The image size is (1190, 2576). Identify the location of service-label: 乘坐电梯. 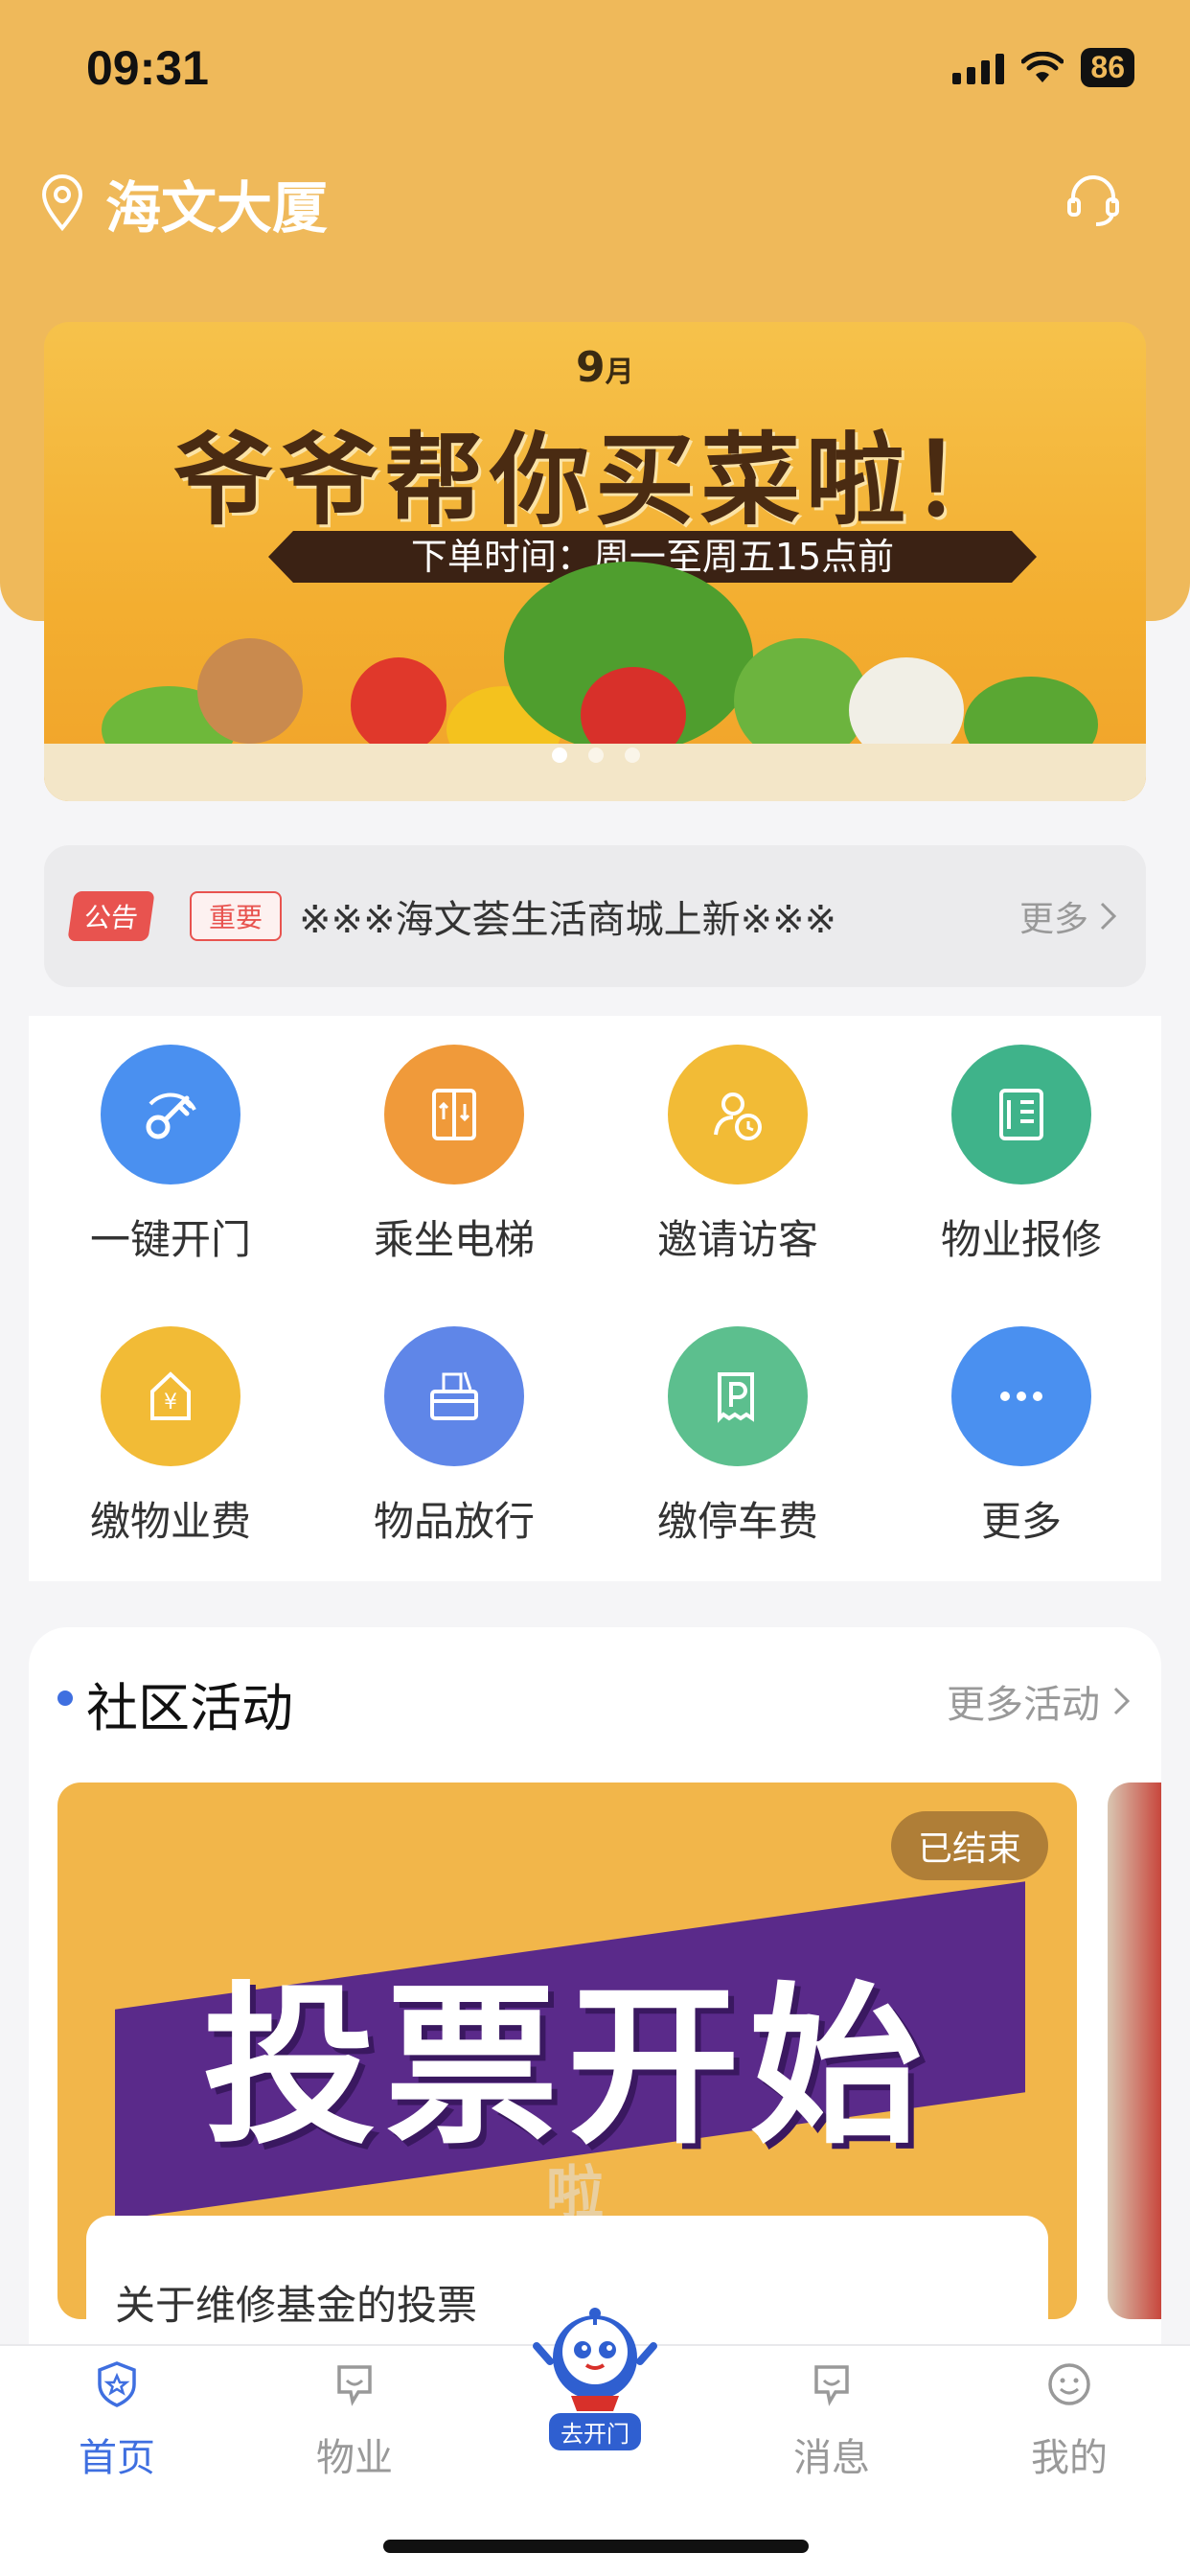
(454, 1239).